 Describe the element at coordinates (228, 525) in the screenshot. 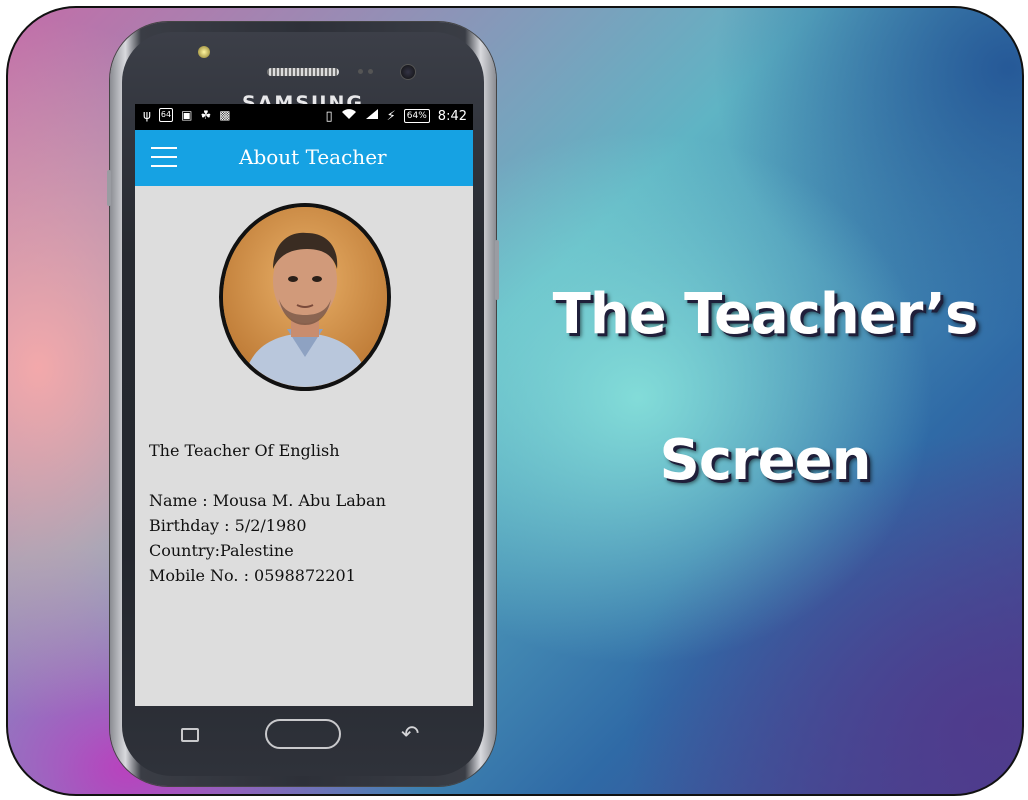

I see `teacher-birthday: Birthday : 5/2/1980` at that location.